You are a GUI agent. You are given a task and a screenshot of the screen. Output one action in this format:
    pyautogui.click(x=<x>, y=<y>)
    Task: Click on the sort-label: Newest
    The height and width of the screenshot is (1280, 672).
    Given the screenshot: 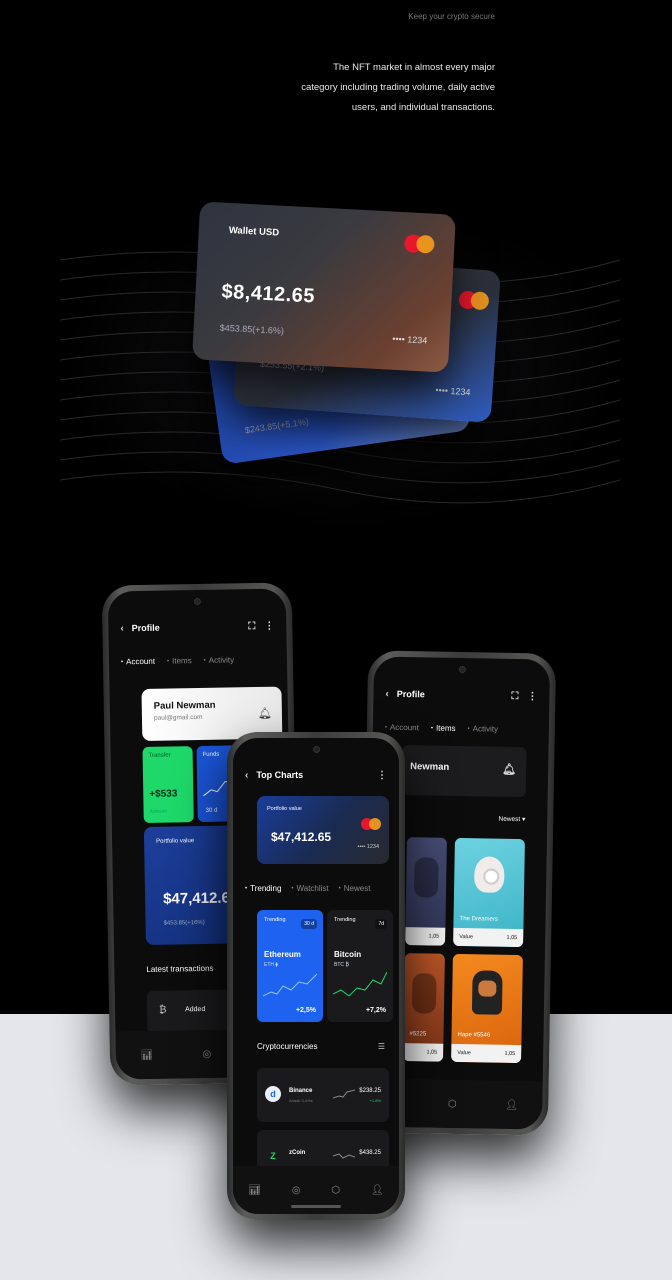 What is the action you would take?
    pyautogui.click(x=509, y=819)
    